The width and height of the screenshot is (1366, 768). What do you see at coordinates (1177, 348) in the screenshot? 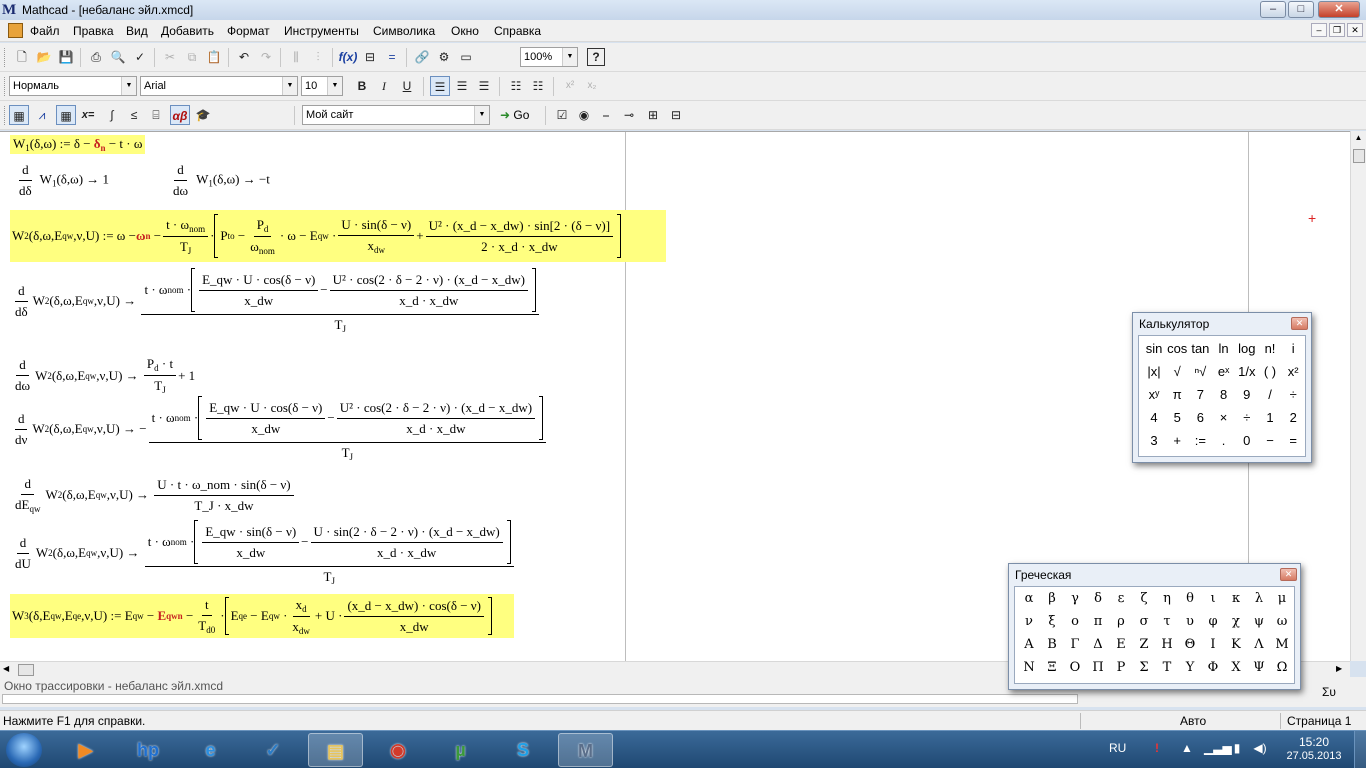
I see `calculator-key: cos` at bounding box center [1177, 348].